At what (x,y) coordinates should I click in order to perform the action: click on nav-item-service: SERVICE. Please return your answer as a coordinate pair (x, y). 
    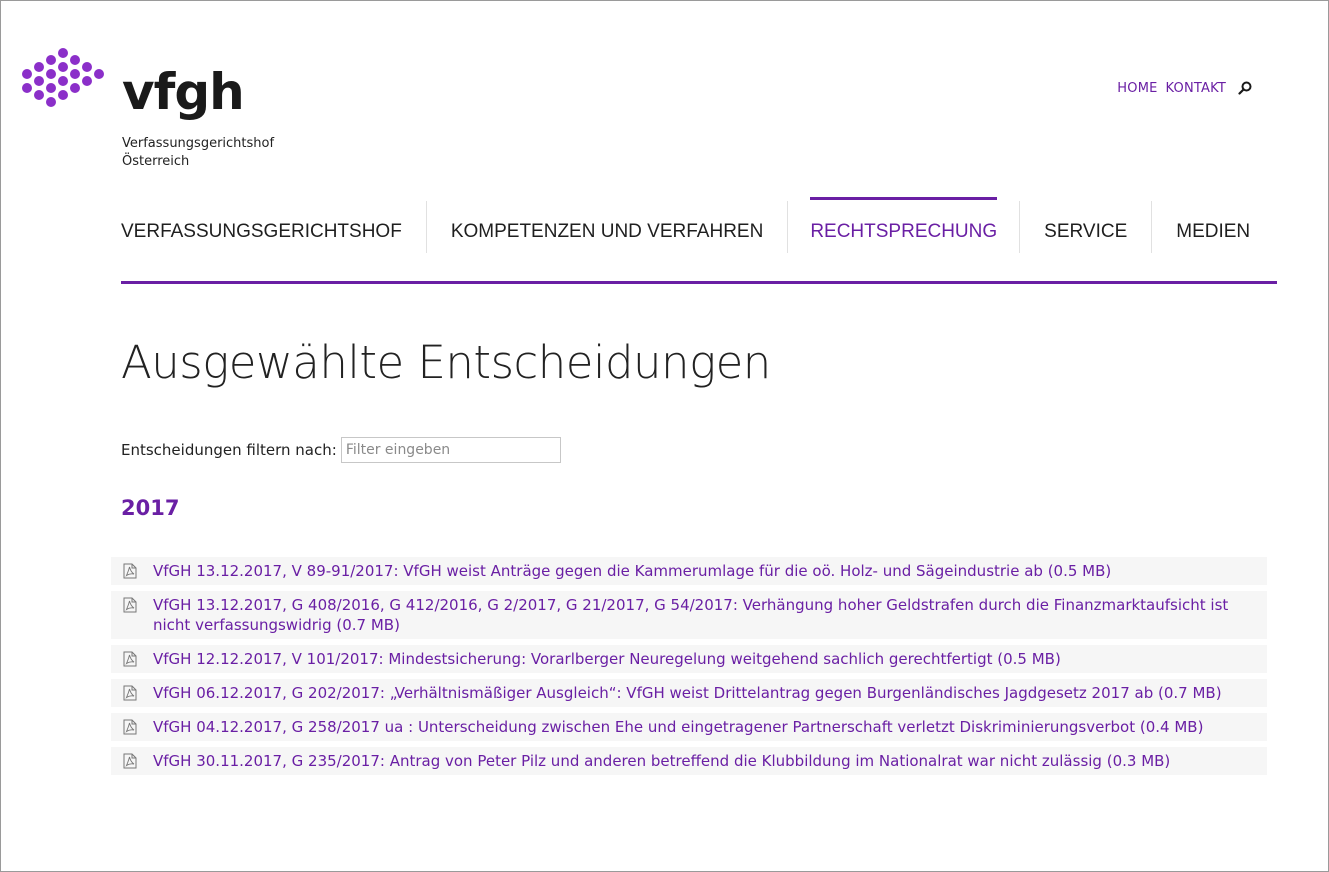
    Looking at the image, I should click on (1085, 229).